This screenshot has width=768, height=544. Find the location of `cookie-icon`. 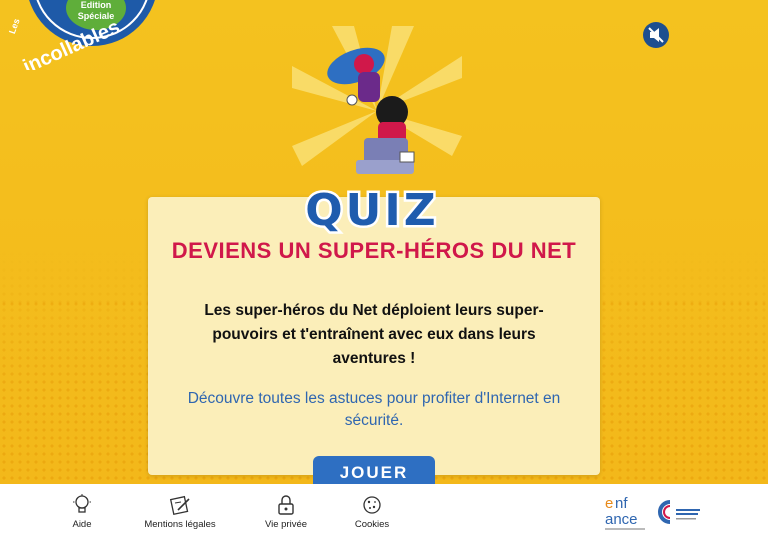

cookie-icon is located at coordinates (372, 505).